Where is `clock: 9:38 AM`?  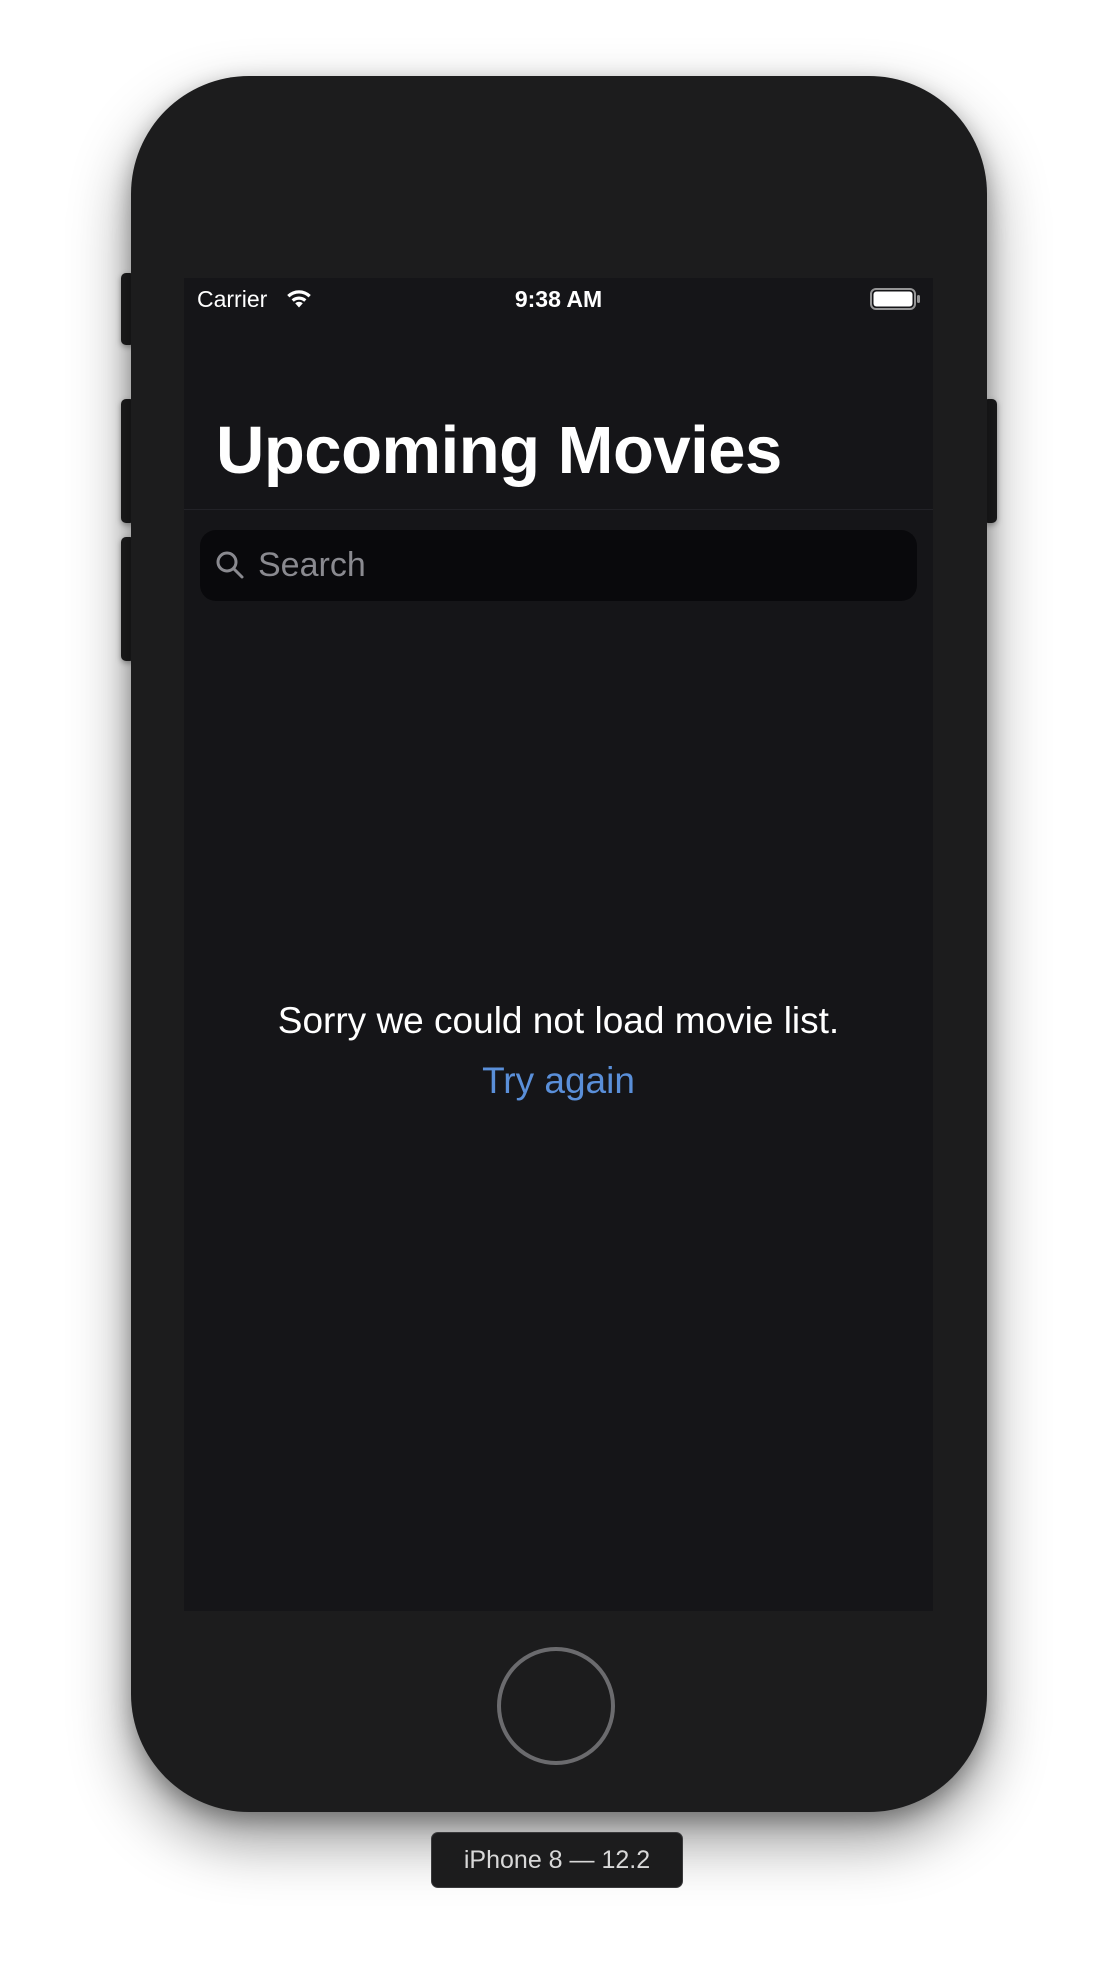
clock: 9:38 AM is located at coordinates (558, 299).